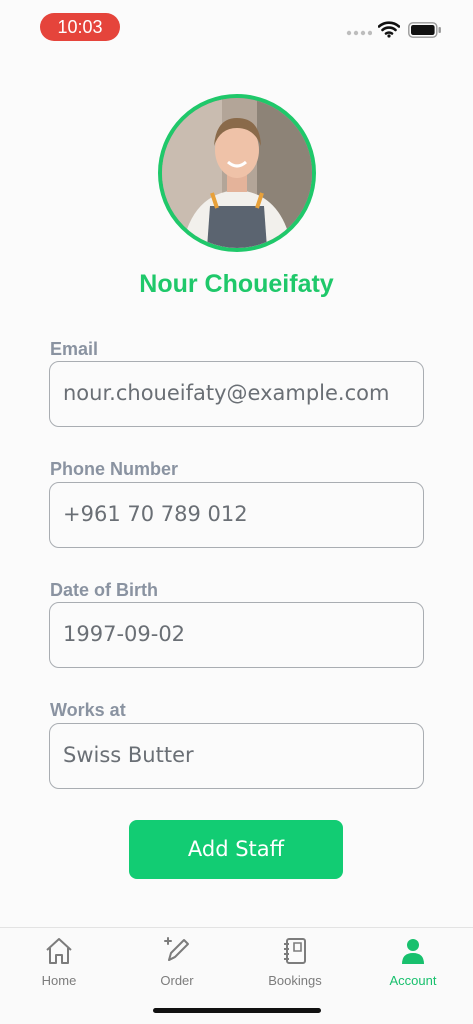 Image resolution: width=473 pixels, height=1024 pixels. Describe the element at coordinates (236, 394) in the screenshot. I see `email-field: nour.choueifaty@example.com` at that location.